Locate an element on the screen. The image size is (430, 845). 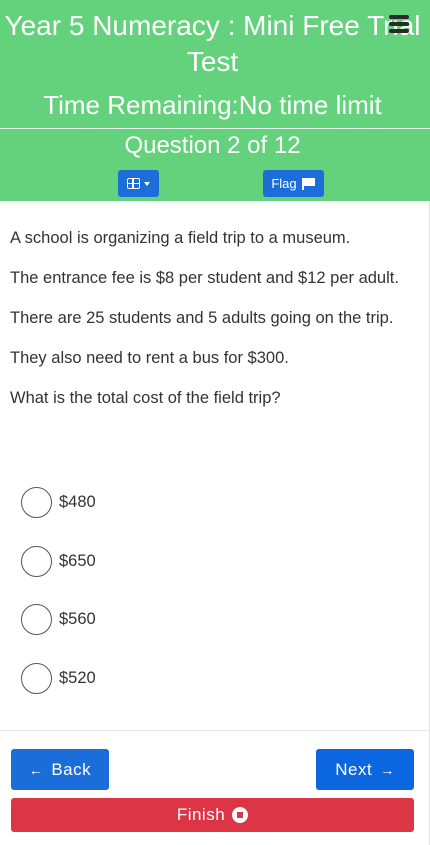
caret-down-icon is located at coordinates (147, 183).